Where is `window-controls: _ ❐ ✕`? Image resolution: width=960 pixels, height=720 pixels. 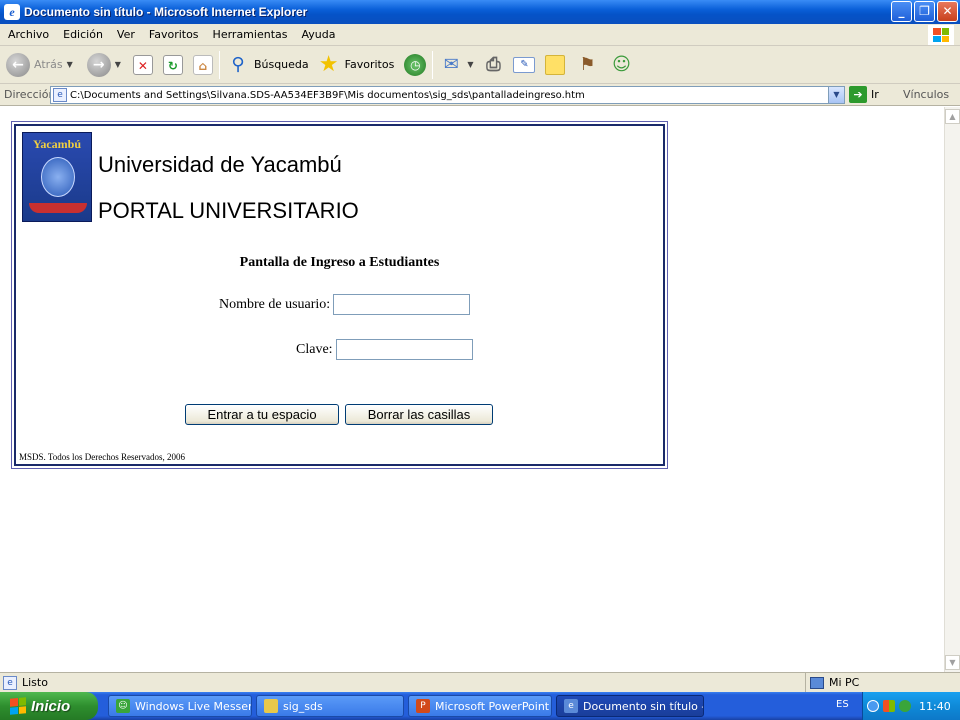 window-controls: _ ❐ ✕ is located at coordinates (924, 11).